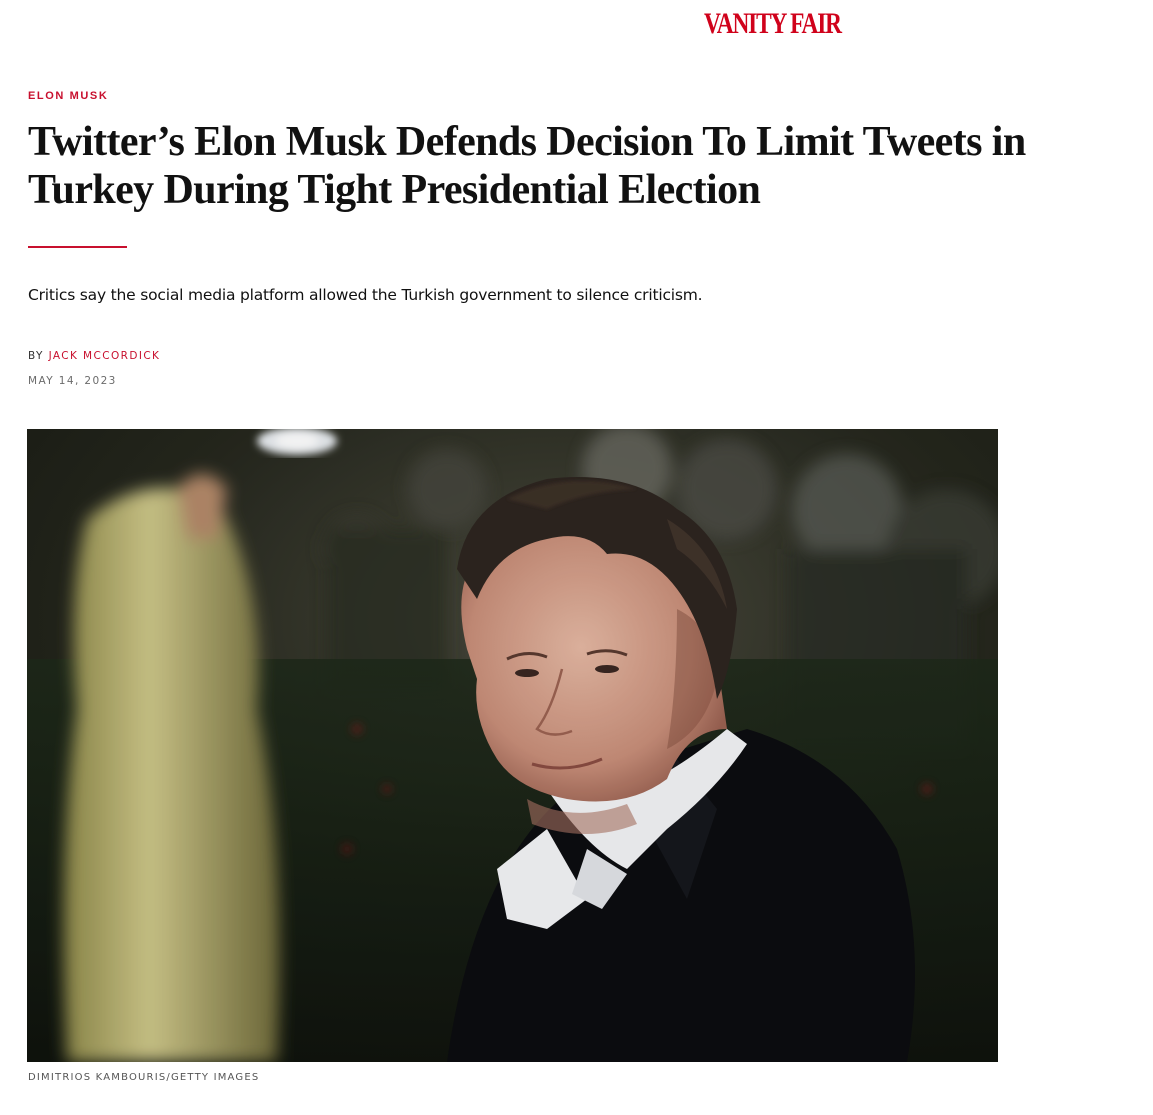 This screenshot has width=1153, height=1115. What do you see at coordinates (72, 381) in the screenshot?
I see `publish-date: MAY 14, 2023` at bounding box center [72, 381].